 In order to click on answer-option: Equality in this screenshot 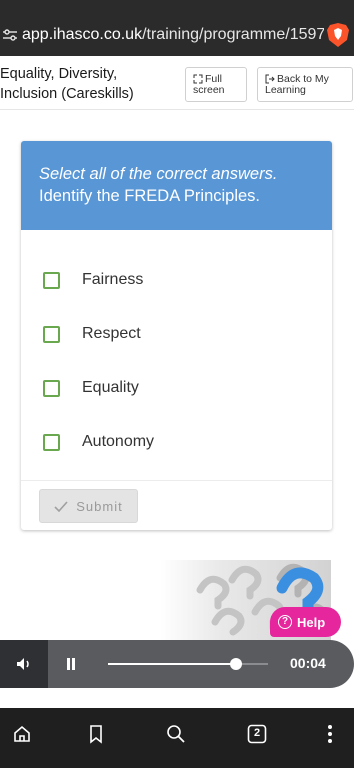, I will do `click(176, 388)`.